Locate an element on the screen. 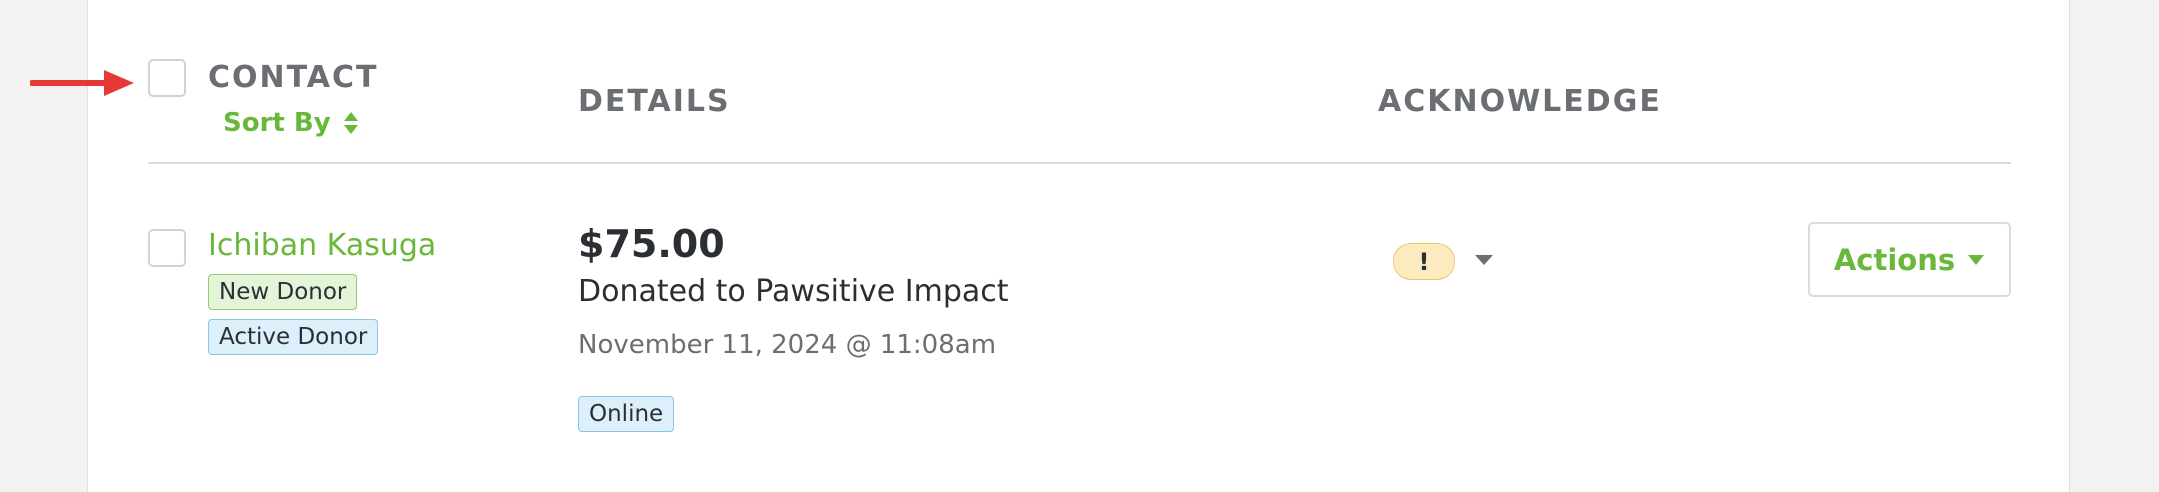 The height and width of the screenshot is (492, 2159). sort-by-button: Sort By is located at coordinates (291, 123).